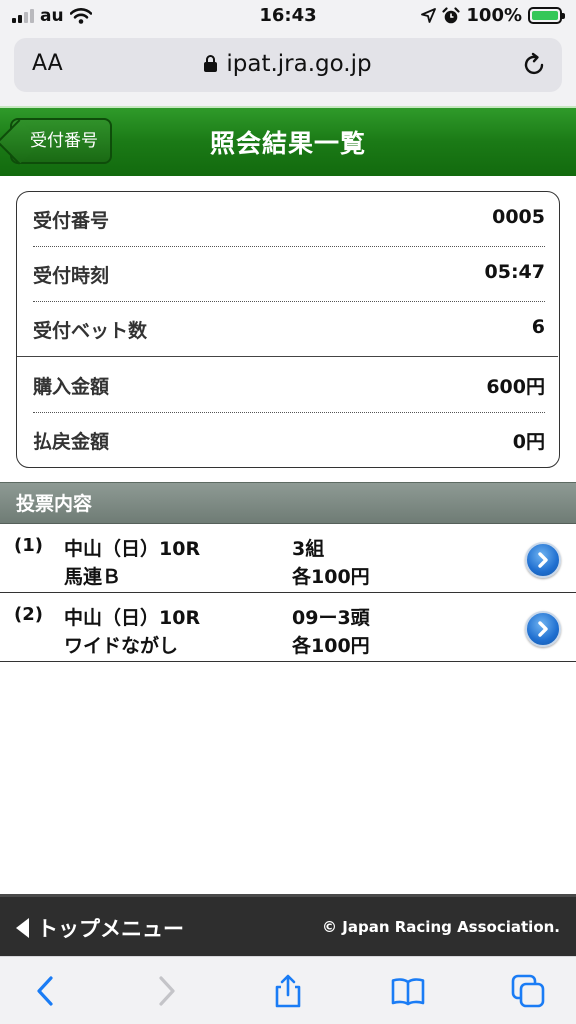 The image size is (576, 1024). Describe the element at coordinates (441, 927) in the screenshot. I see `copyright-text: © Japan Racing Association.` at that location.